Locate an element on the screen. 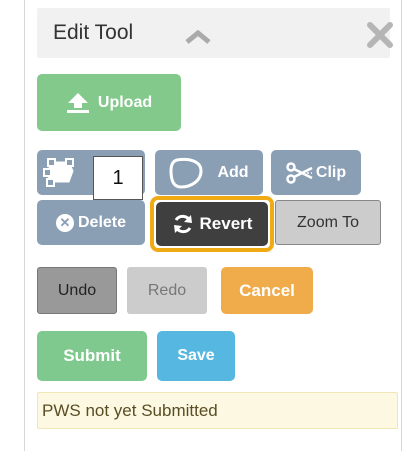 This screenshot has height=451, width=415. delete-button: ✕ Delete is located at coordinates (91, 222).